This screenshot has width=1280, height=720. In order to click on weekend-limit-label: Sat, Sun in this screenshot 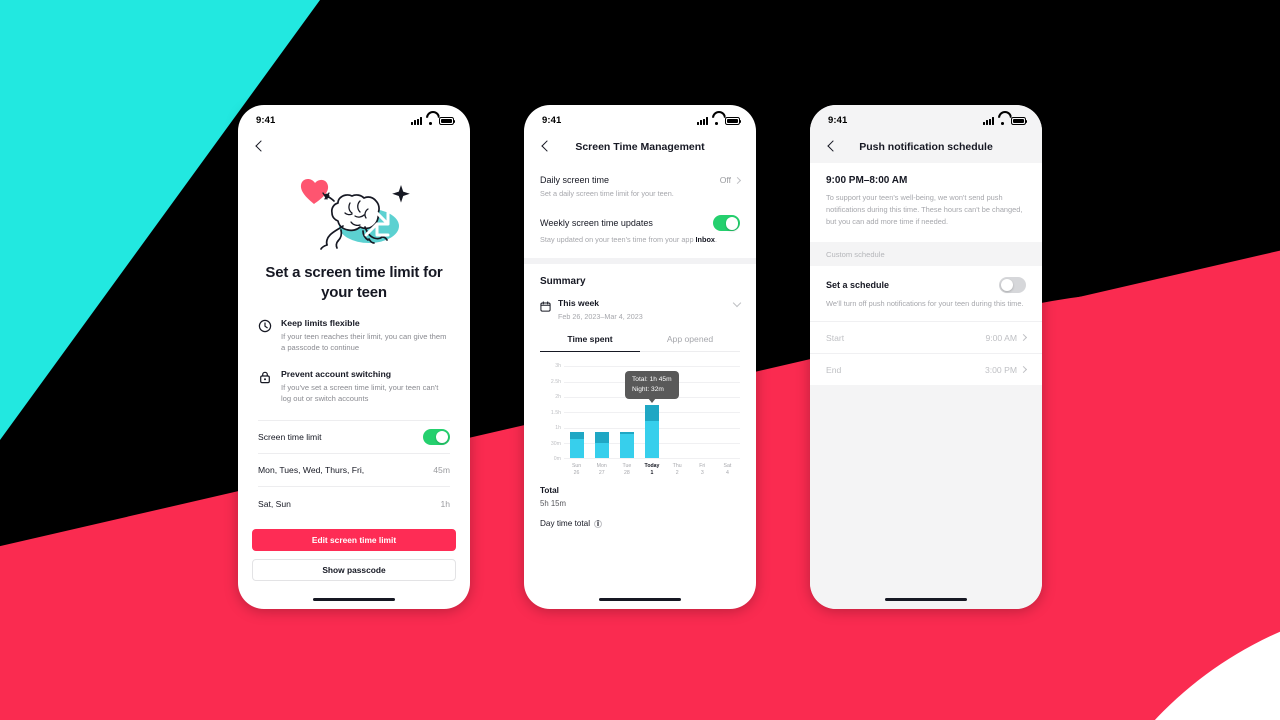, I will do `click(274, 503)`.